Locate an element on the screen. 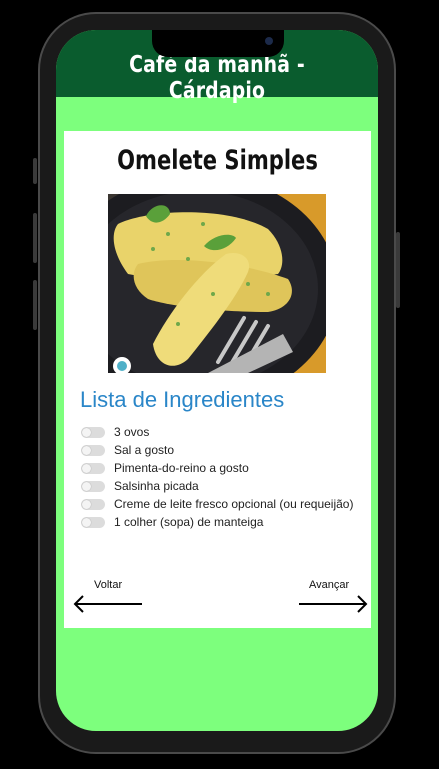 The width and height of the screenshot is (439, 769). omelette-photo-illustration is located at coordinates (217, 283).